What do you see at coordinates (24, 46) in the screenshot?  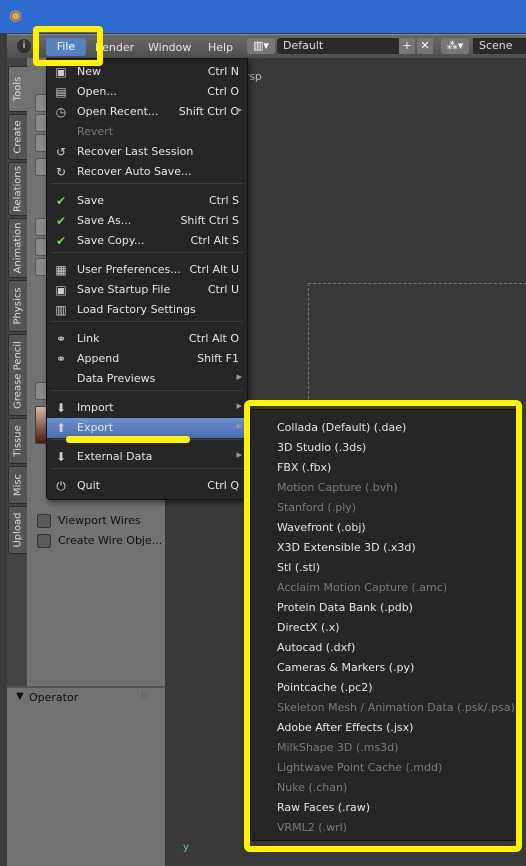 I see `info-icon: i` at bounding box center [24, 46].